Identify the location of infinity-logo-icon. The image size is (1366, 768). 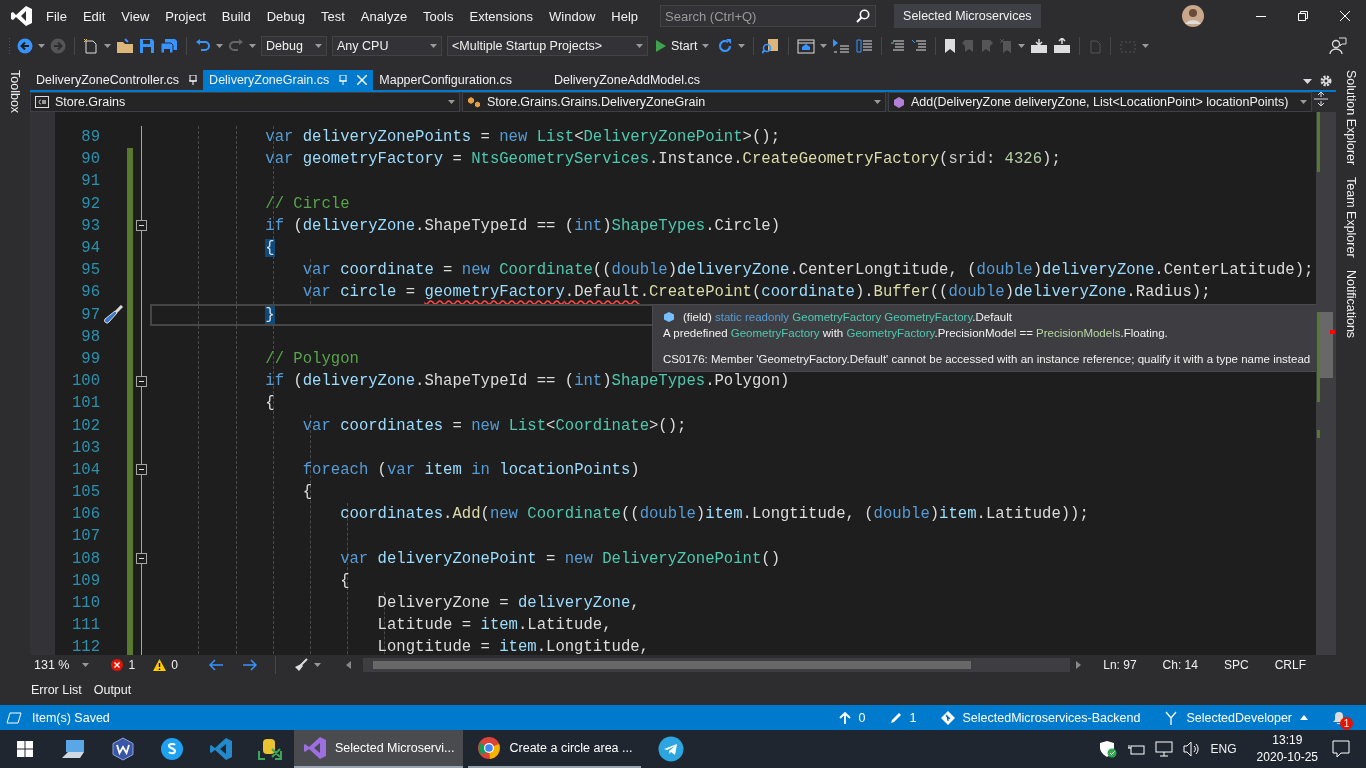
(21, 16).